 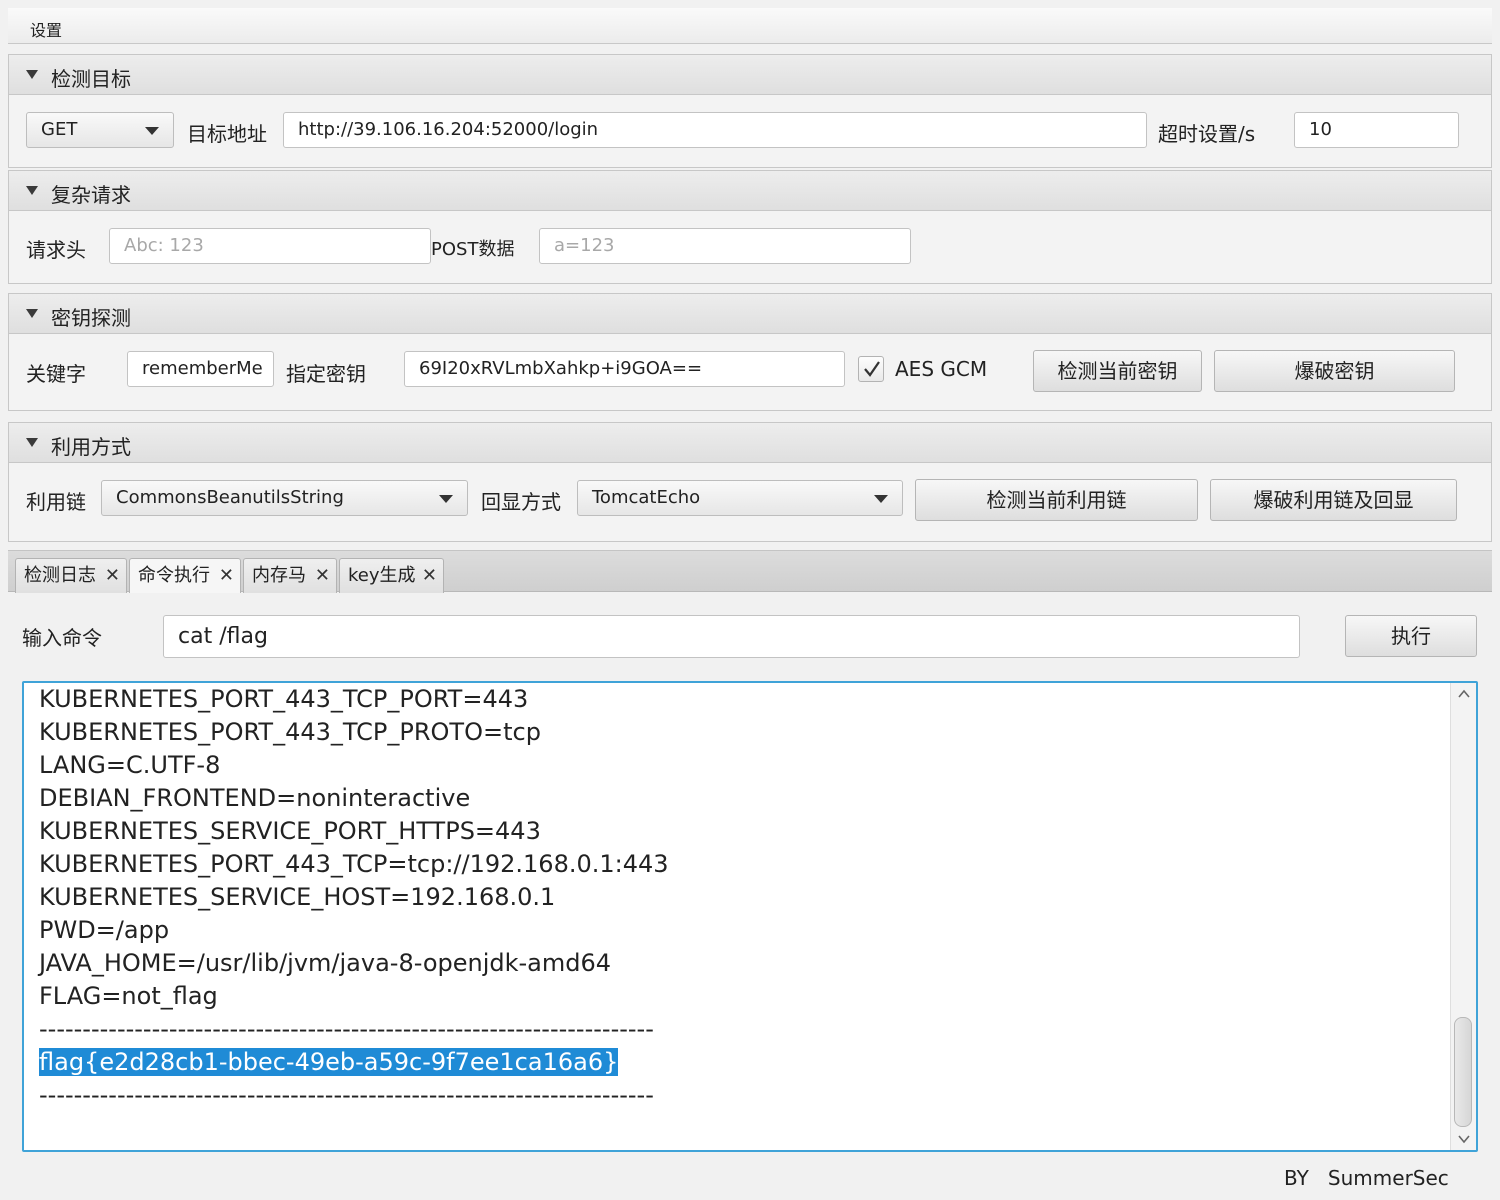 I want to click on url-label: 目标地址, so click(x=227, y=134).